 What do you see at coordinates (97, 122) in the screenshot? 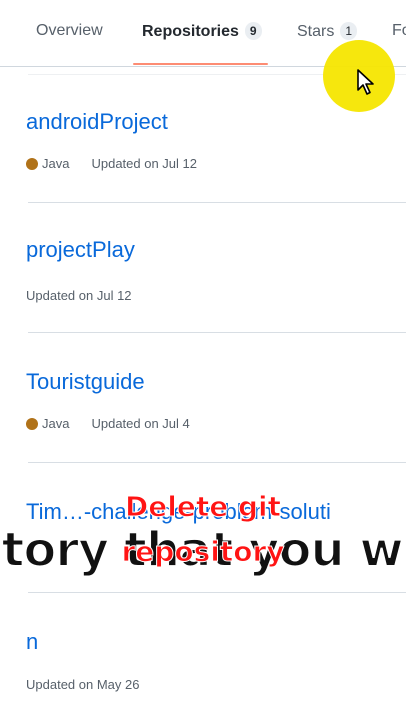
I see `repo-name-link: androidProject` at bounding box center [97, 122].